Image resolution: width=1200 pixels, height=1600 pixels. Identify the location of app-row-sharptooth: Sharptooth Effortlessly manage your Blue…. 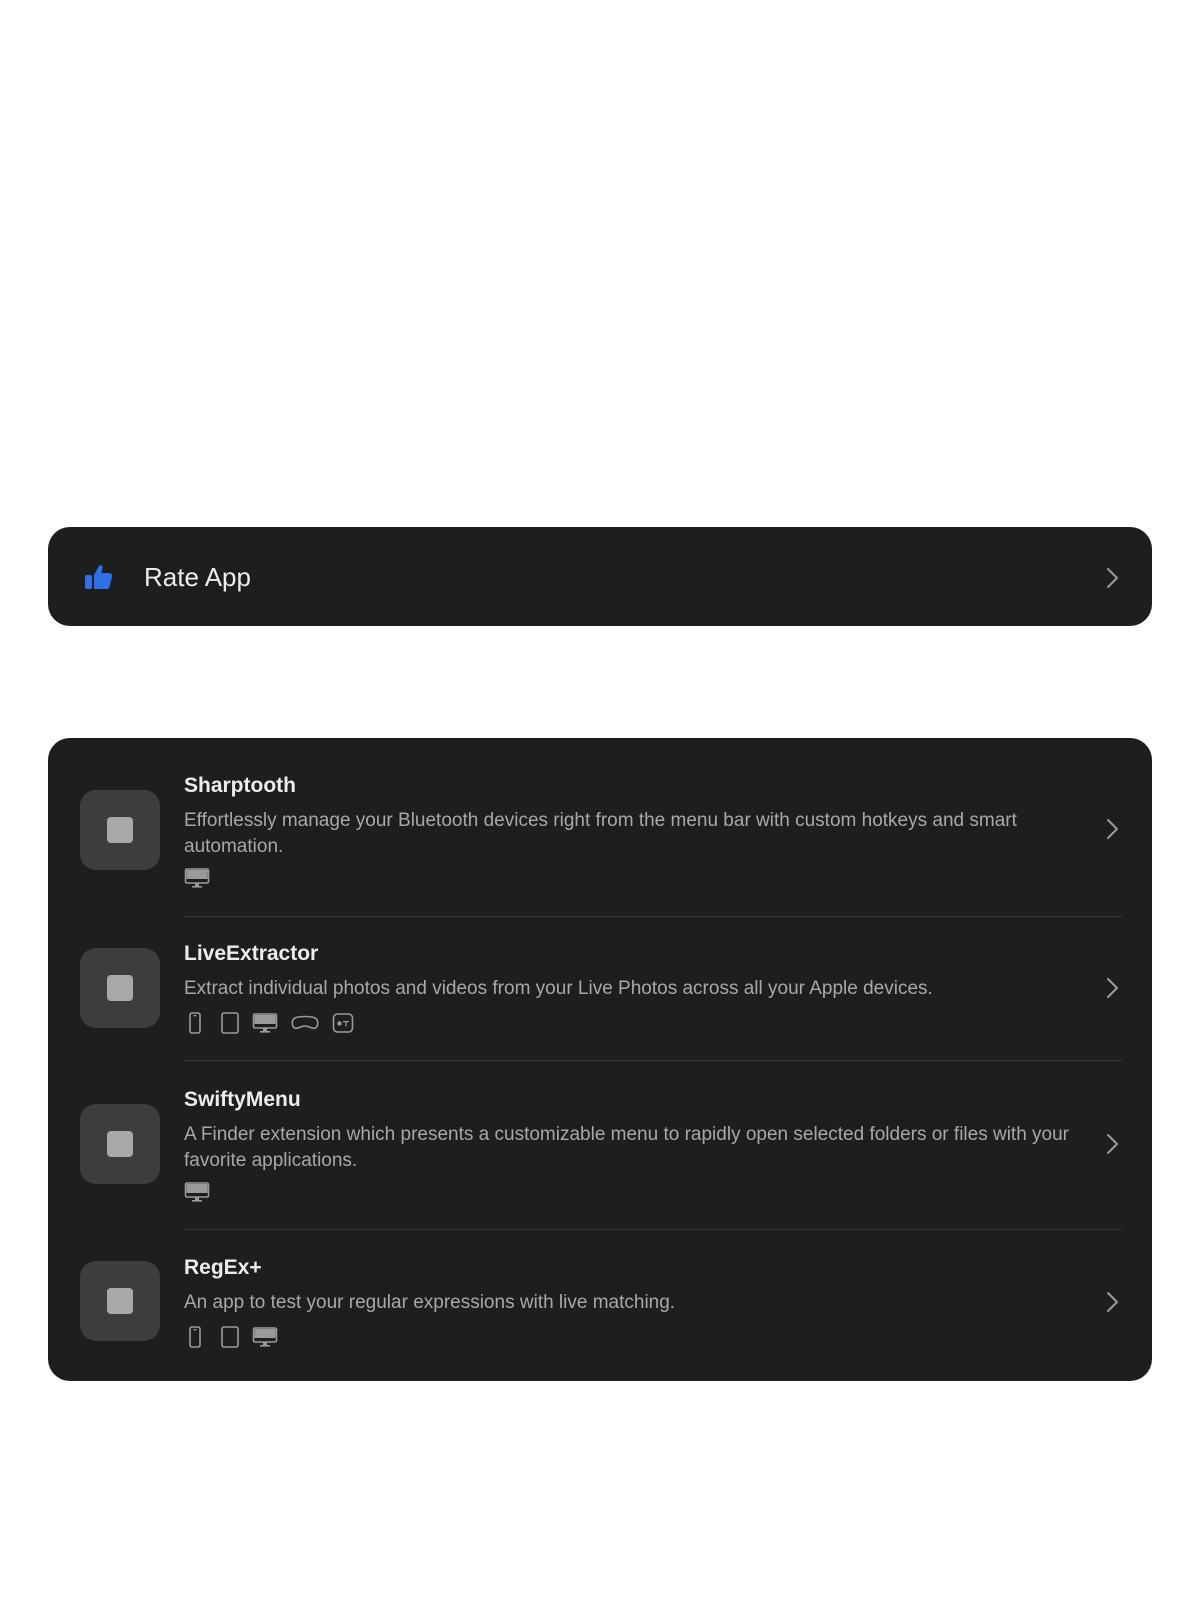
(600, 827).